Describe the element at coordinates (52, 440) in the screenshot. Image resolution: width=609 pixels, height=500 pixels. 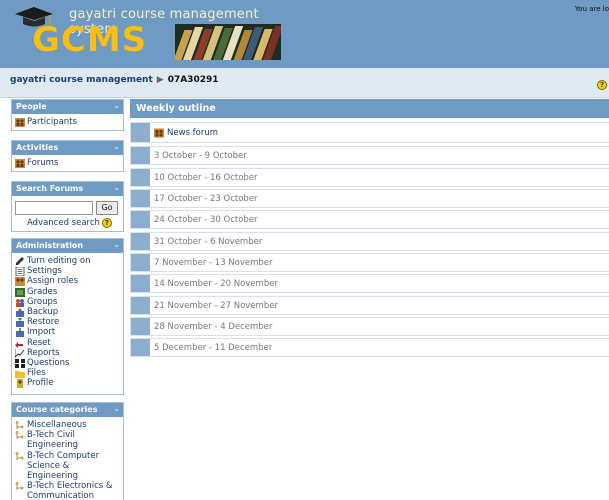
I see `category-label: B-Tech Civil Engineering` at that location.